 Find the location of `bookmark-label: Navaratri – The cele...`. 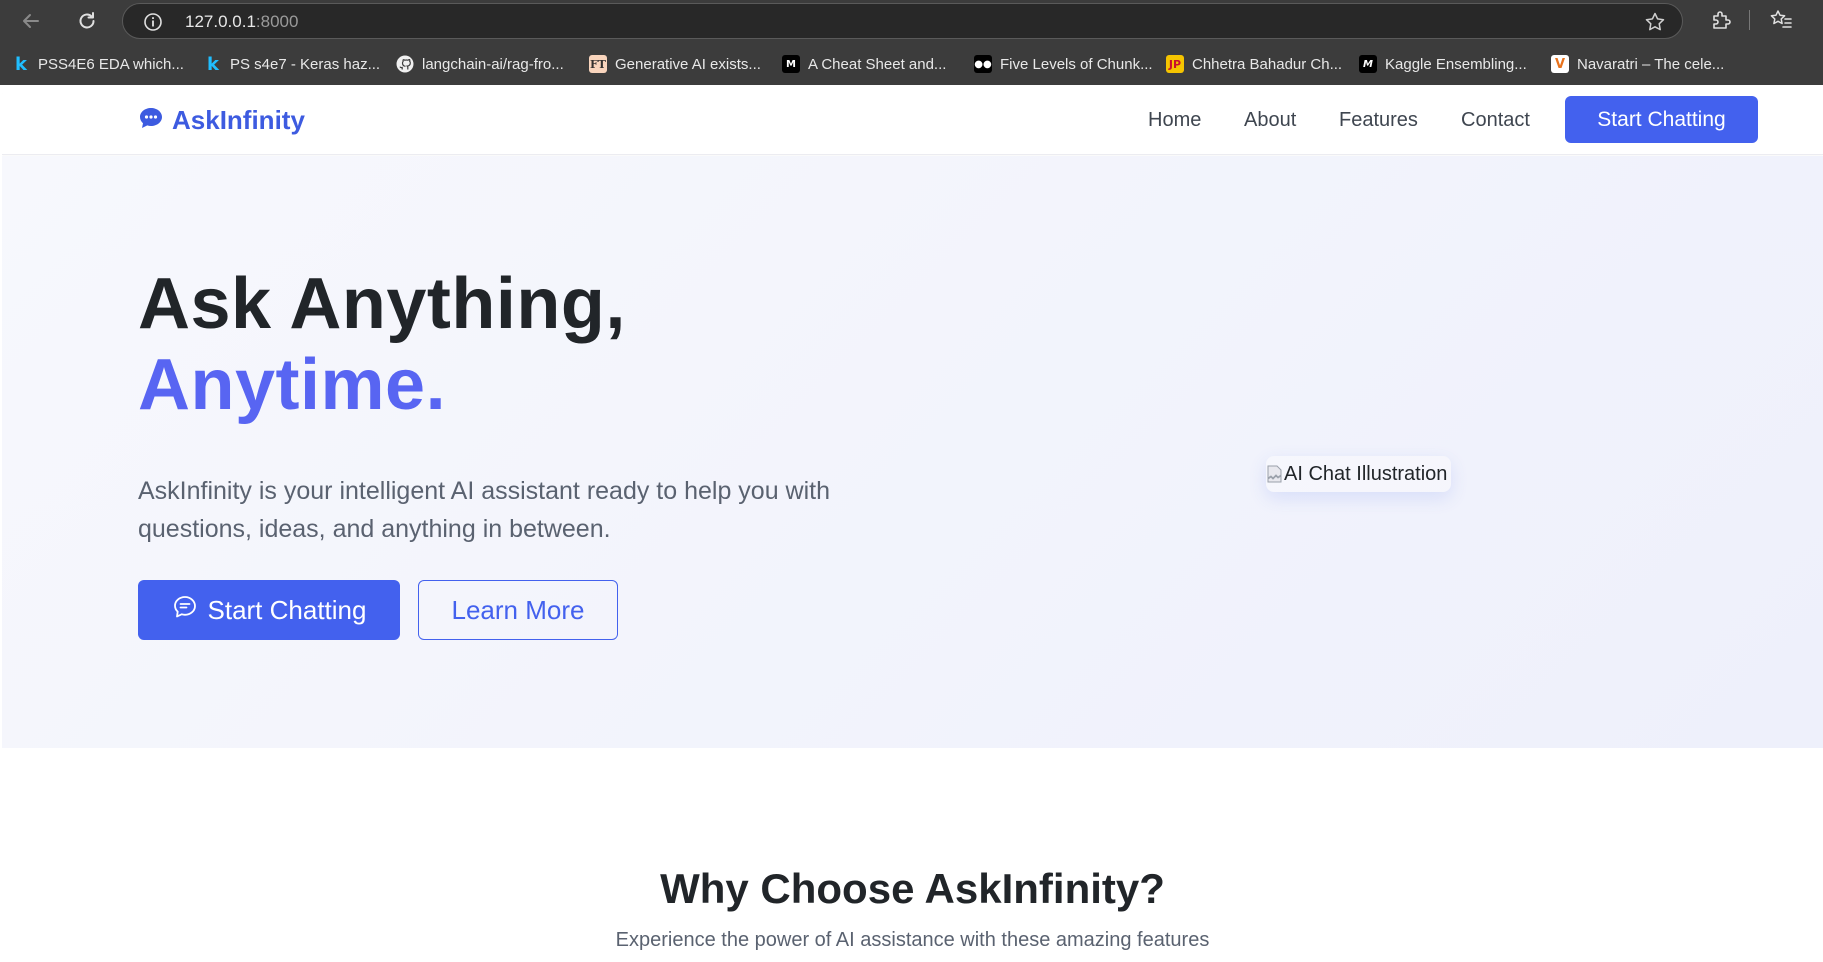

bookmark-label: Navaratri – The cele... is located at coordinates (1651, 64).